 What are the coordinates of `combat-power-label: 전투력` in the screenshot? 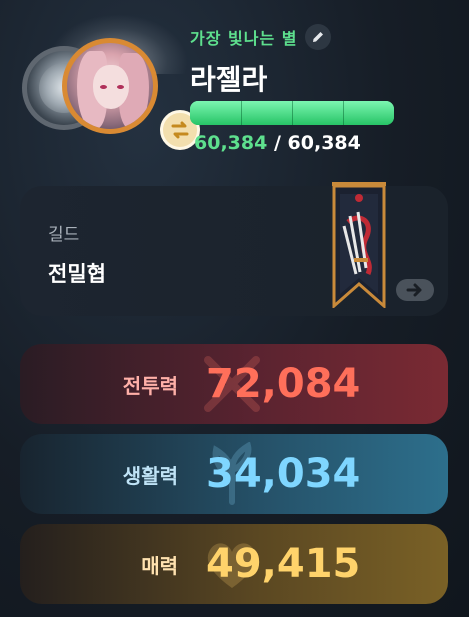 It's located at (150, 385).